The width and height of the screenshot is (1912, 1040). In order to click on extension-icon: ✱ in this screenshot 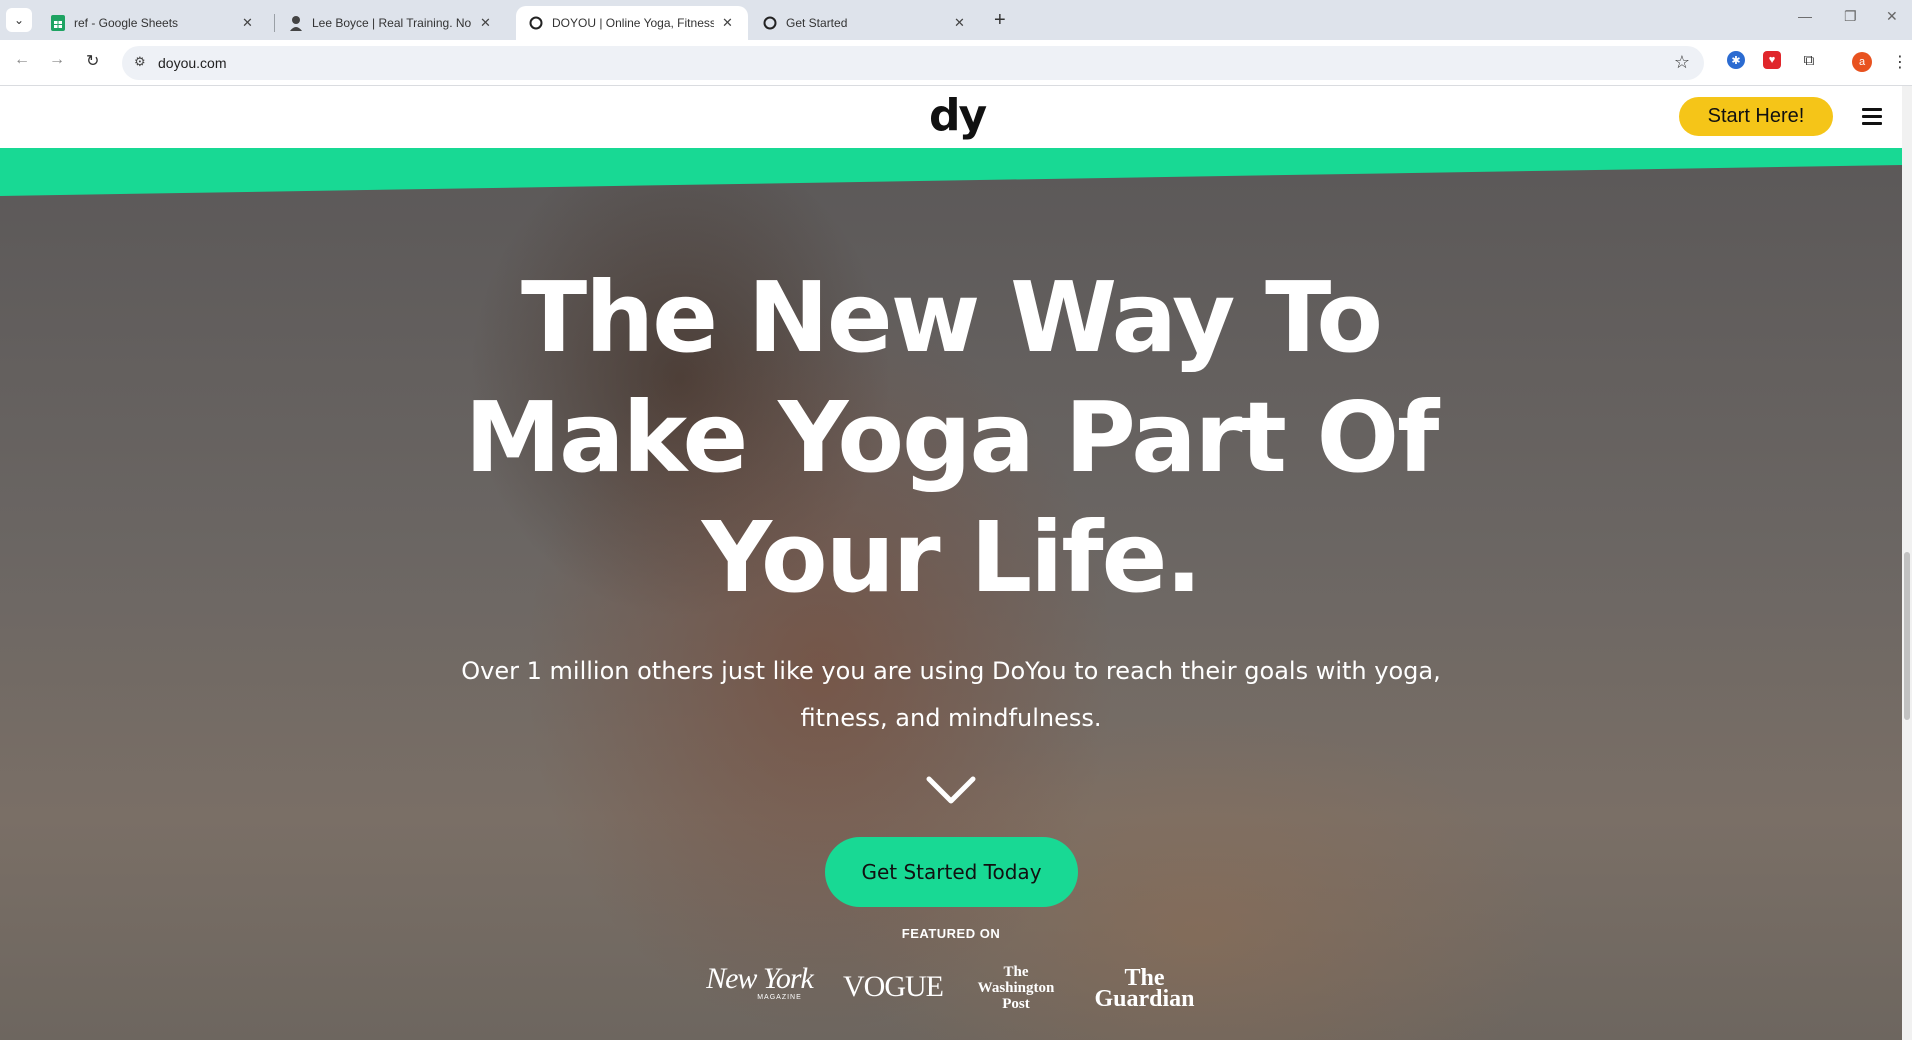, I will do `click(1736, 60)`.